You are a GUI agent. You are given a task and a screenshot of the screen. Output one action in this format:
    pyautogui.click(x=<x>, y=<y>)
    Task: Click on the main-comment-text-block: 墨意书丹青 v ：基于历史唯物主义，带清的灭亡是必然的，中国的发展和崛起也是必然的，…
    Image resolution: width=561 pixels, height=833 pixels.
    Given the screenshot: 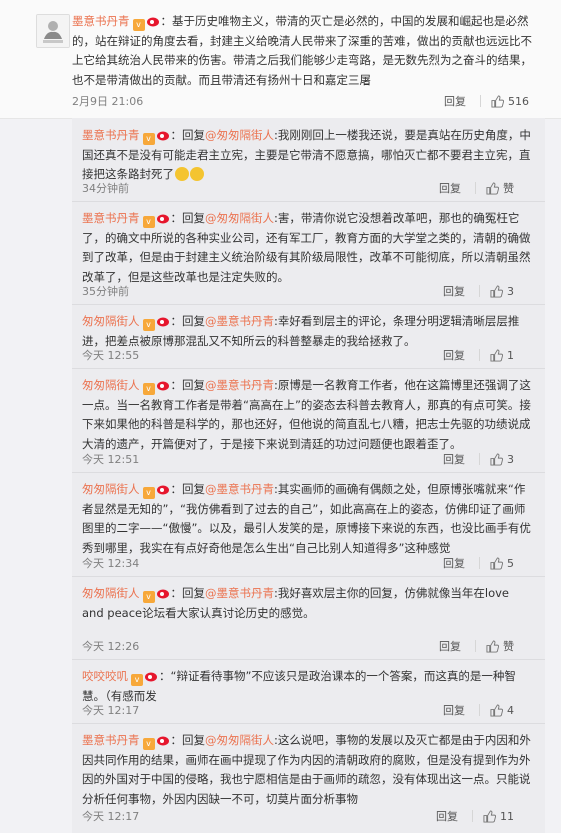 What is the action you would take?
    pyautogui.click(x=307, y=51)
    